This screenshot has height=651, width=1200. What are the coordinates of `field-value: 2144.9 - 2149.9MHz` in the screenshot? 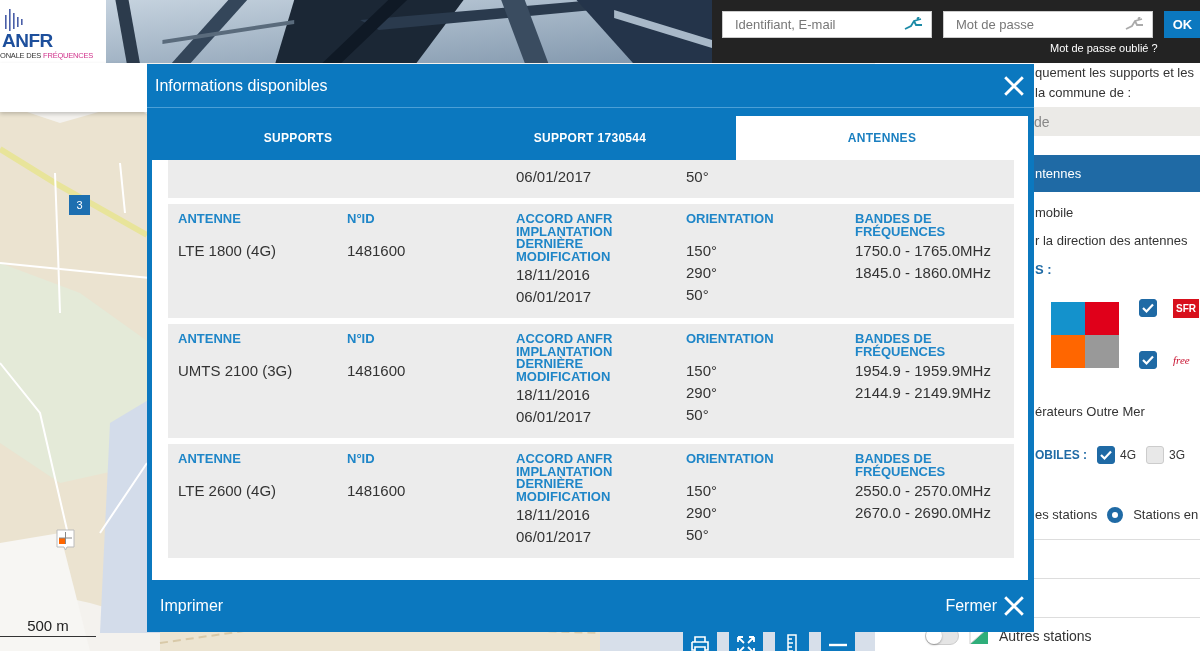 It's located at (923, 393).